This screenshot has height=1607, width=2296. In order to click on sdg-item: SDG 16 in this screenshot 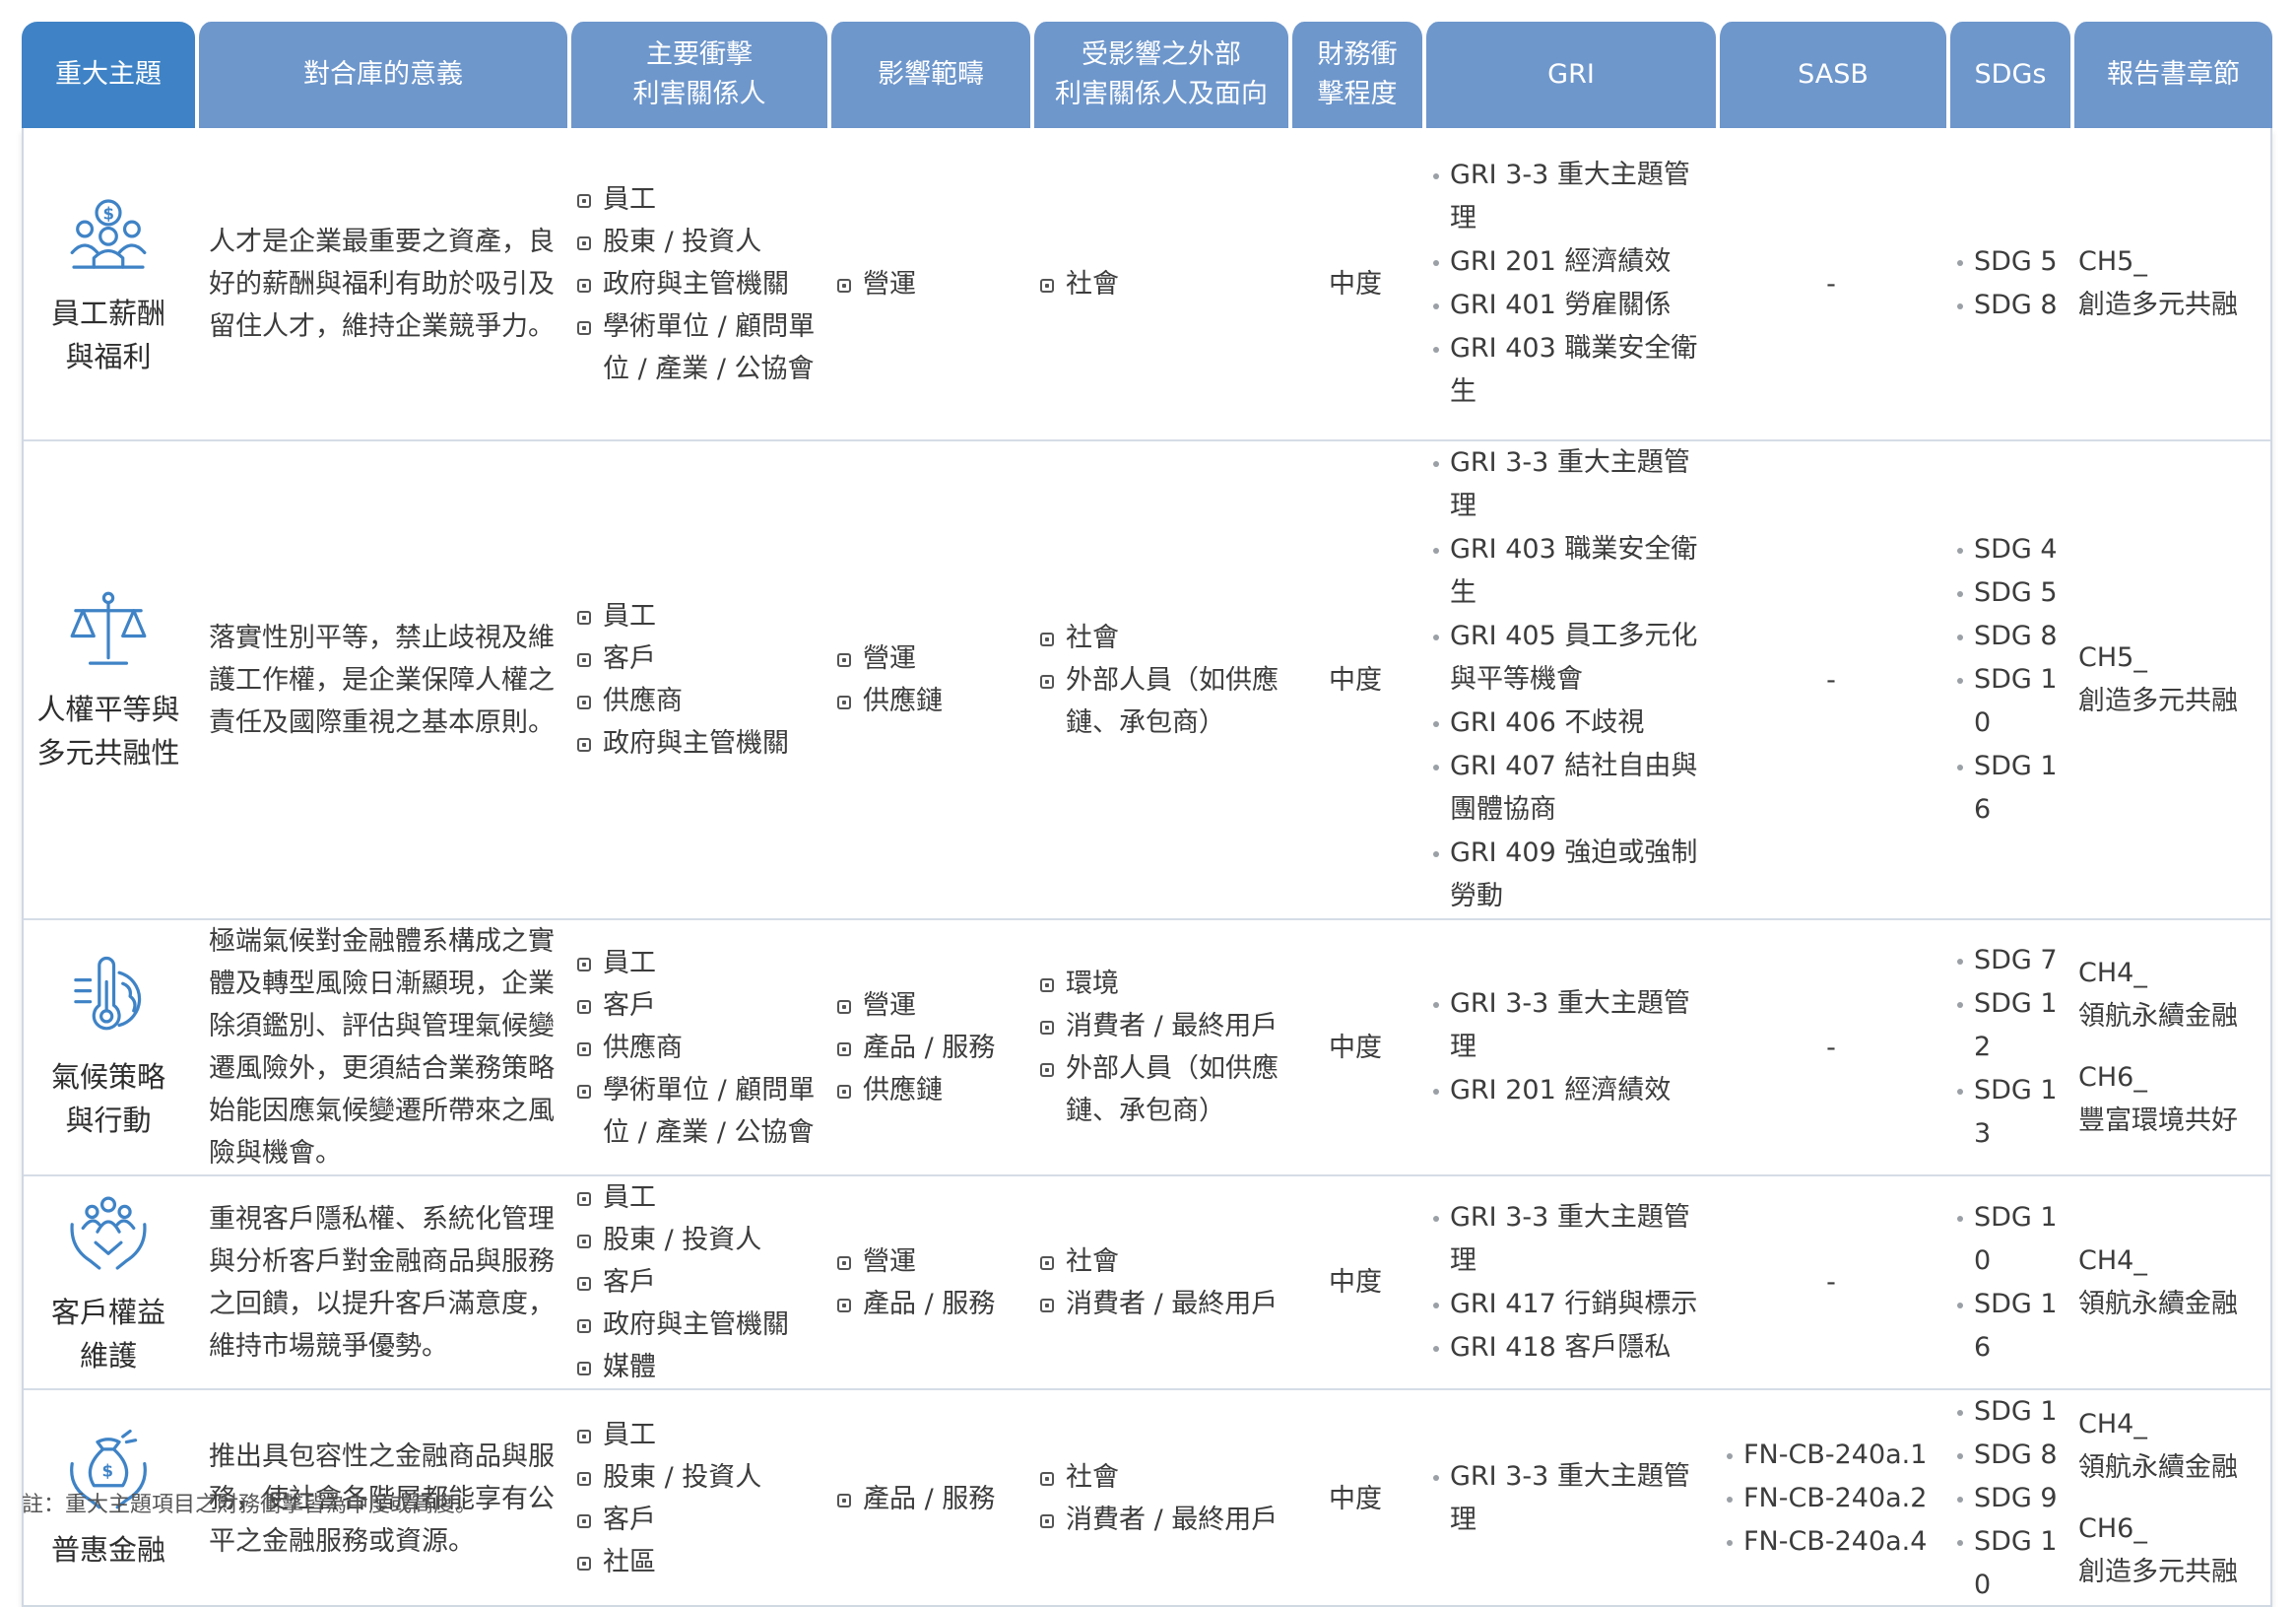, I will do `click(2008, 1327)`.